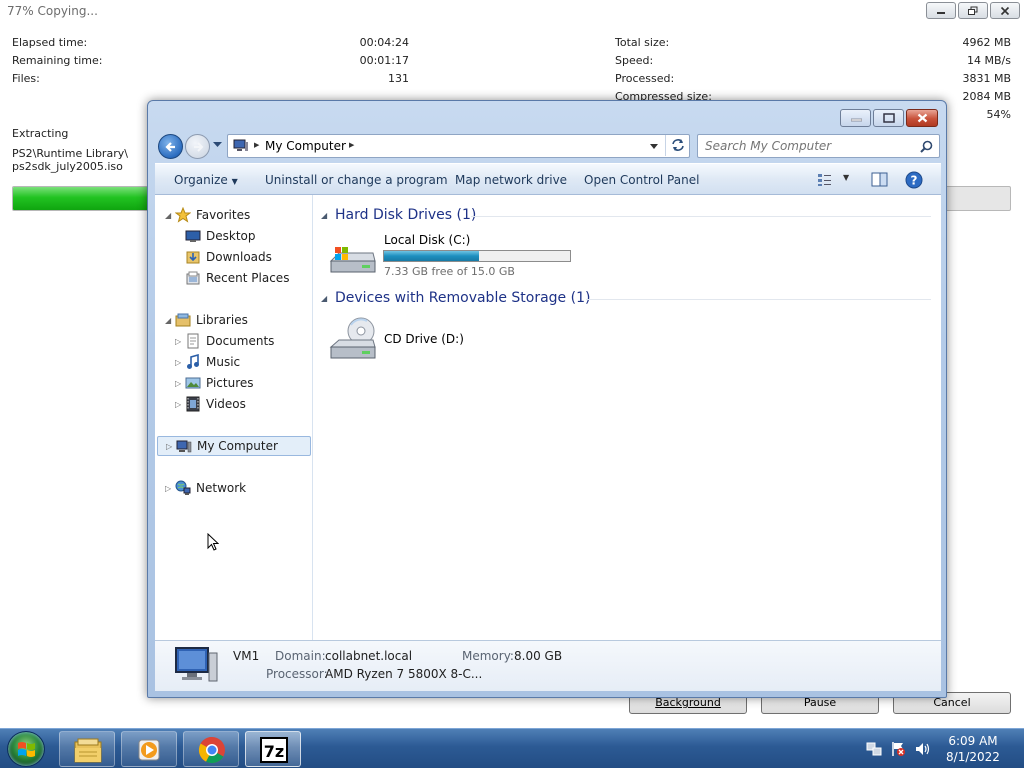  I want to click on nav-favorites: ◢ Favorites, so click(233, 215).